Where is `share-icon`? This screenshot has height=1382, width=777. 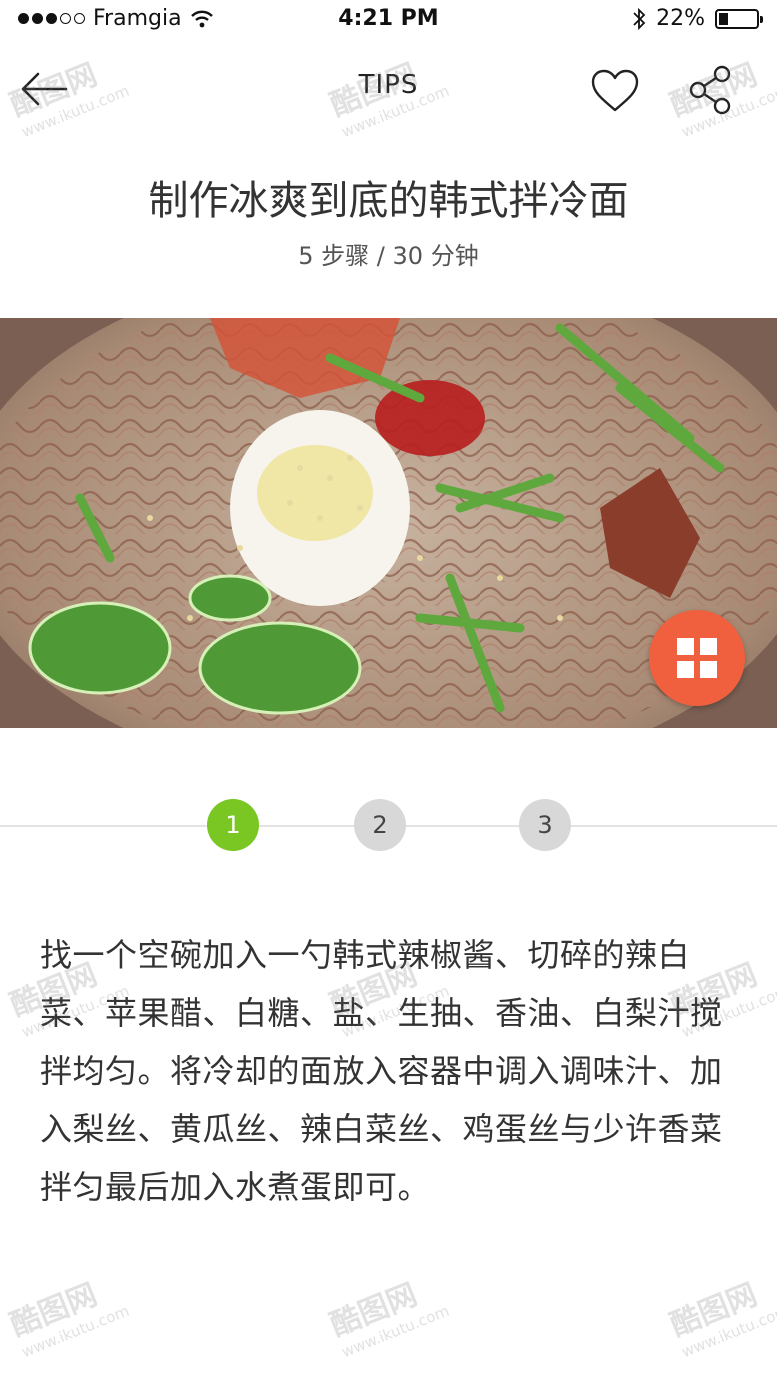 share-icon is located at coordinates (710, 90).